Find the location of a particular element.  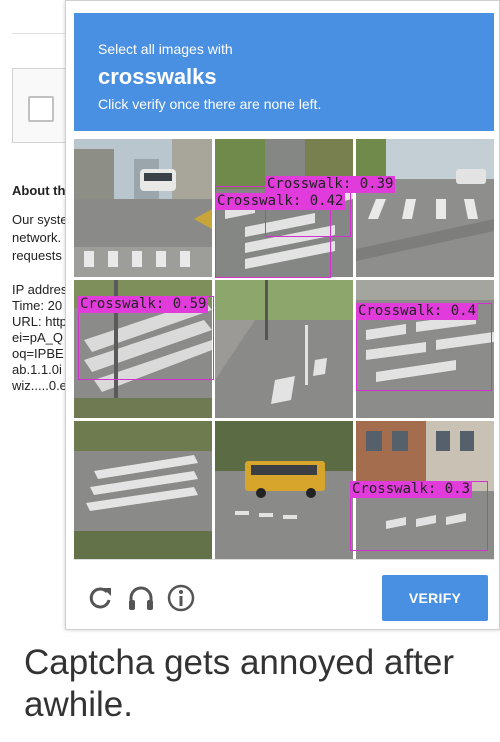

meme-caption: Captcha gets annoyed after awhile. is located at coordinates (239, 683).